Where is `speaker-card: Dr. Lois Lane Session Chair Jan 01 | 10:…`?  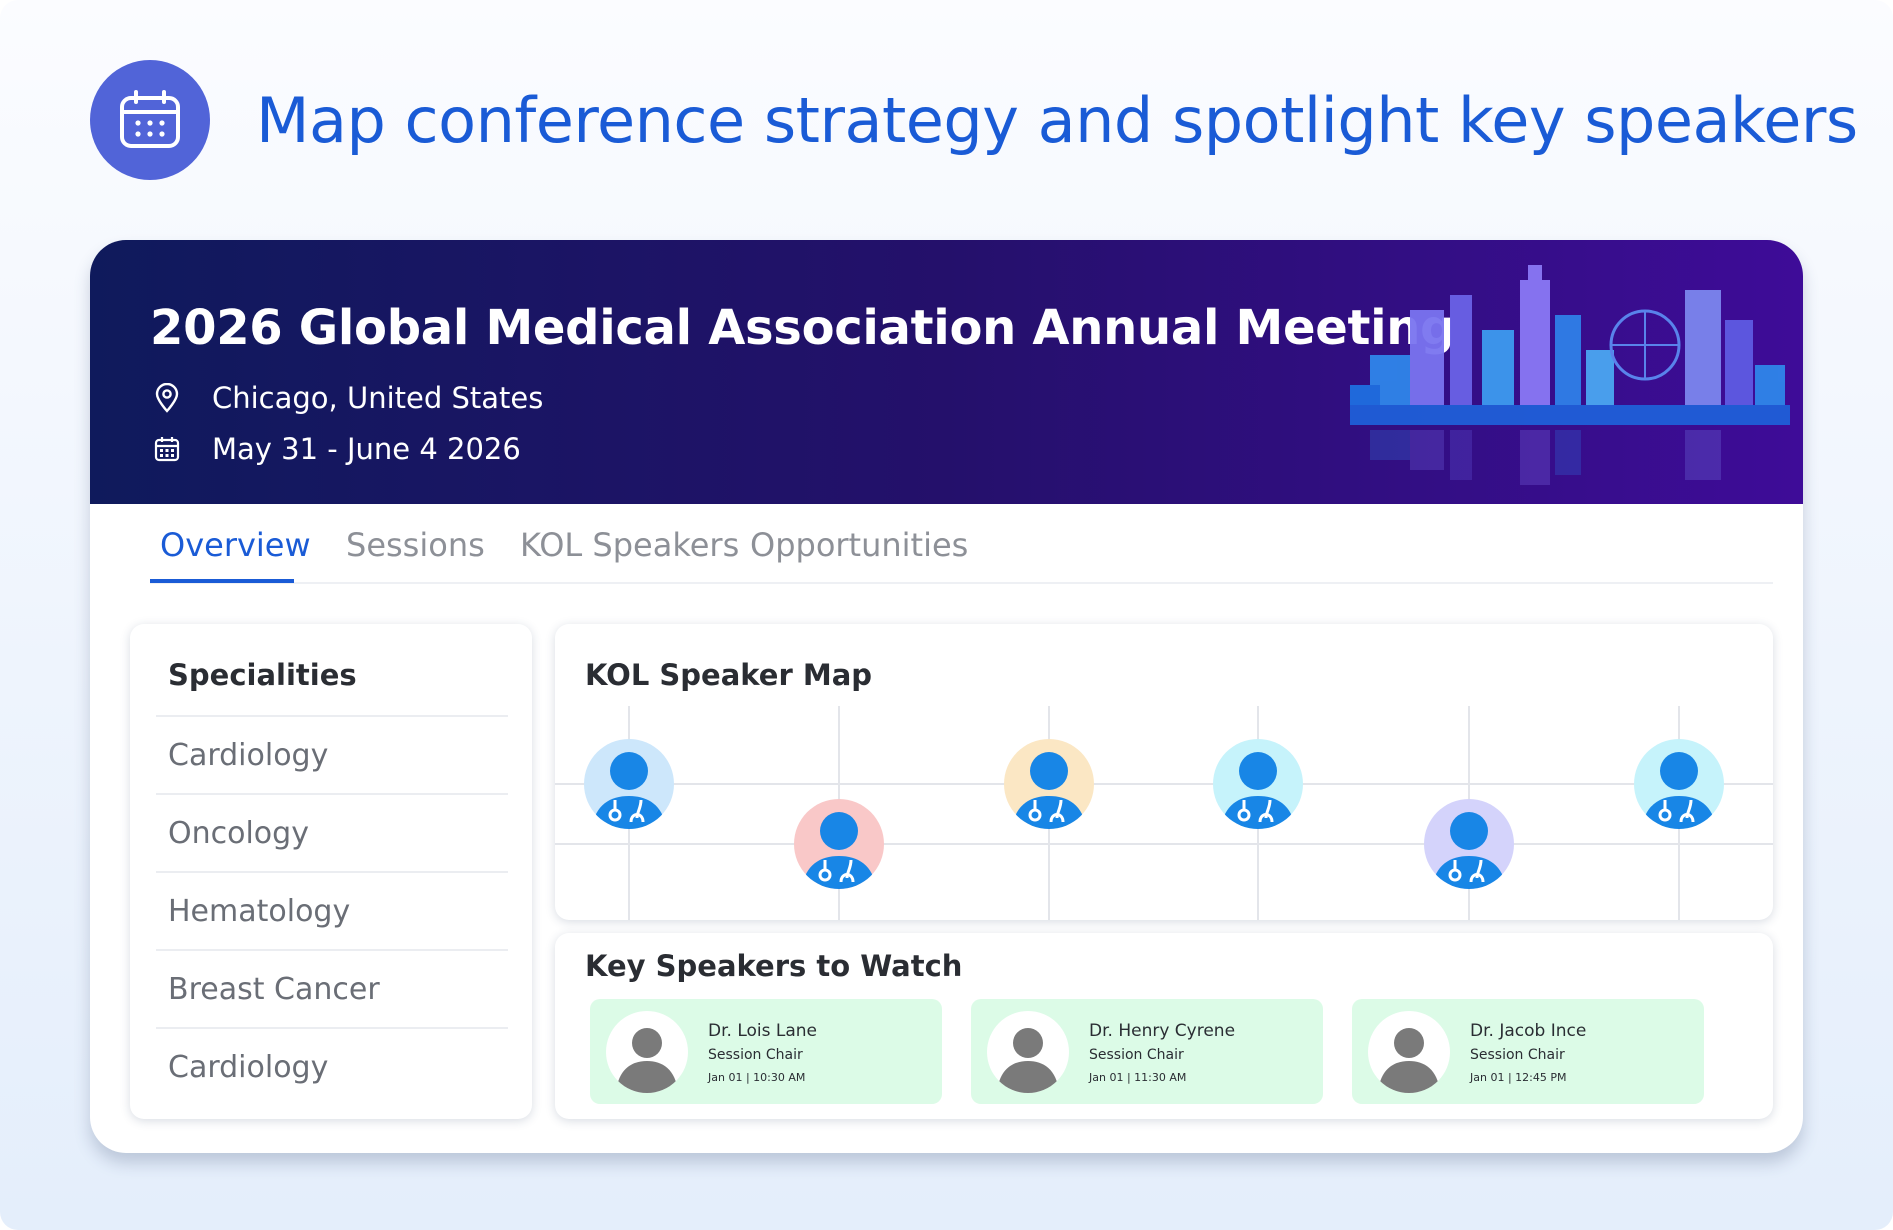 speaker-card: Dr. Lois Lane Session Chair Jan 01 | 10:… is located at coordinates (766, 1051).